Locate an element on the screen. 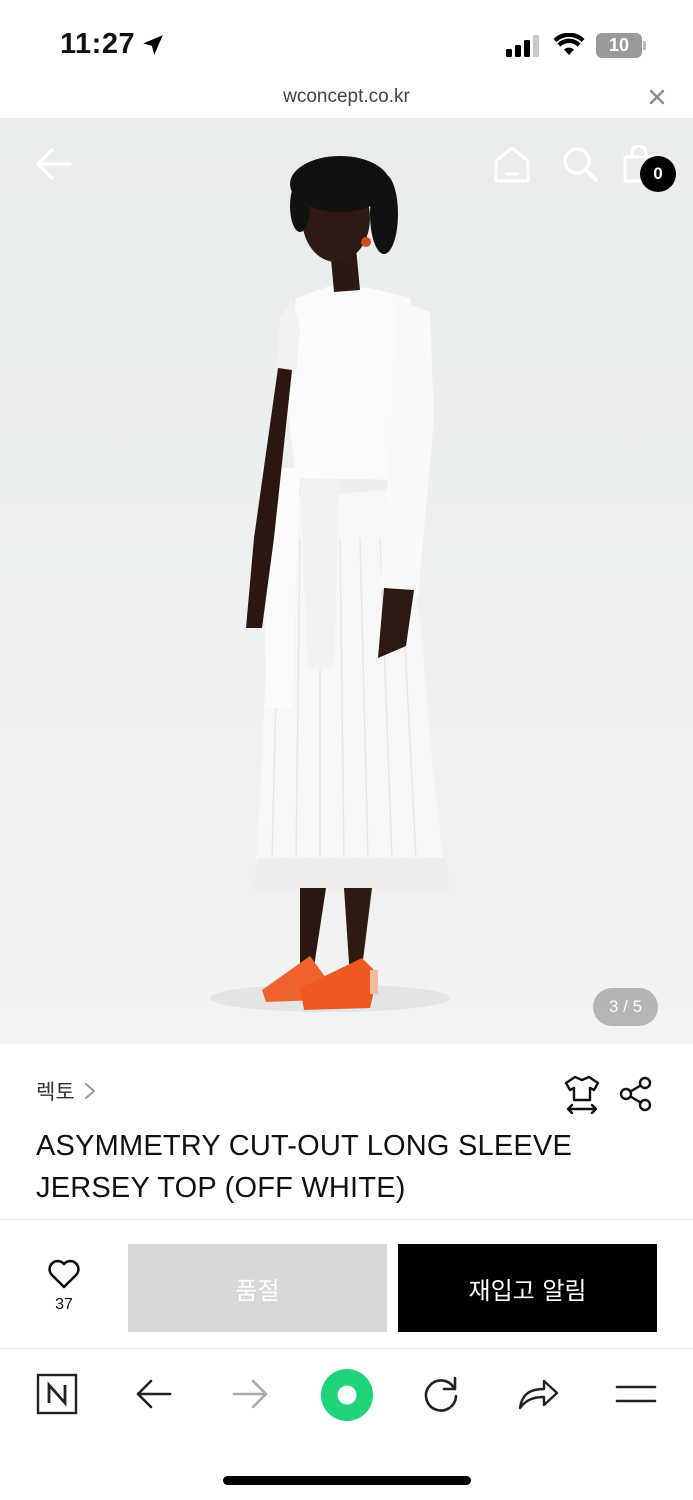 Image resolution: width=693 pixels, height=1500 pixels. back-arrow-icon is located at coordinates (54, 164).